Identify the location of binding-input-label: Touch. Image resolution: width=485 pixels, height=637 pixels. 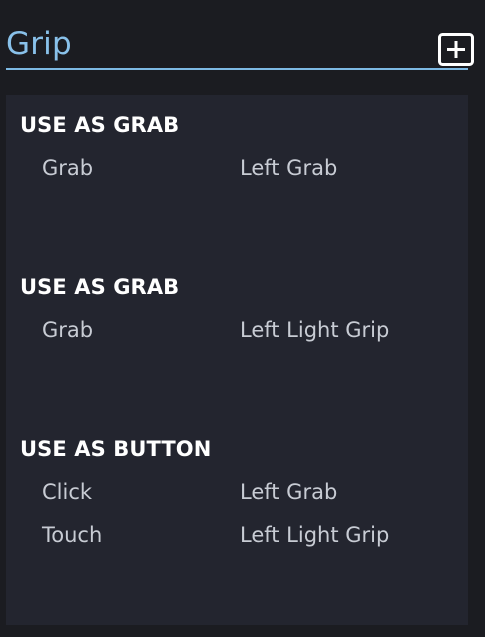
(72, 535).